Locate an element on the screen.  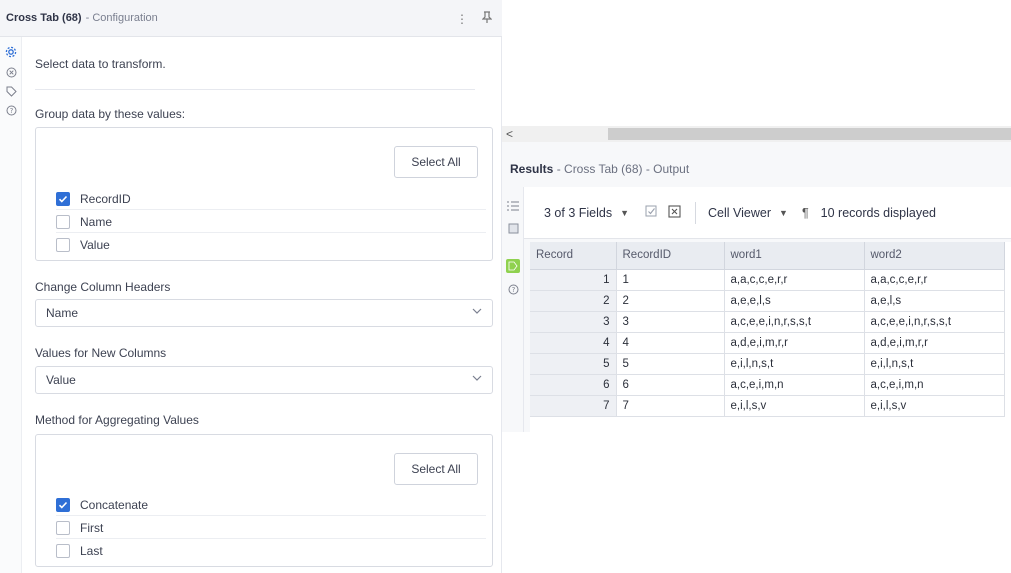
column-header-recordid: RecordID is located at coordinates (670, 256).